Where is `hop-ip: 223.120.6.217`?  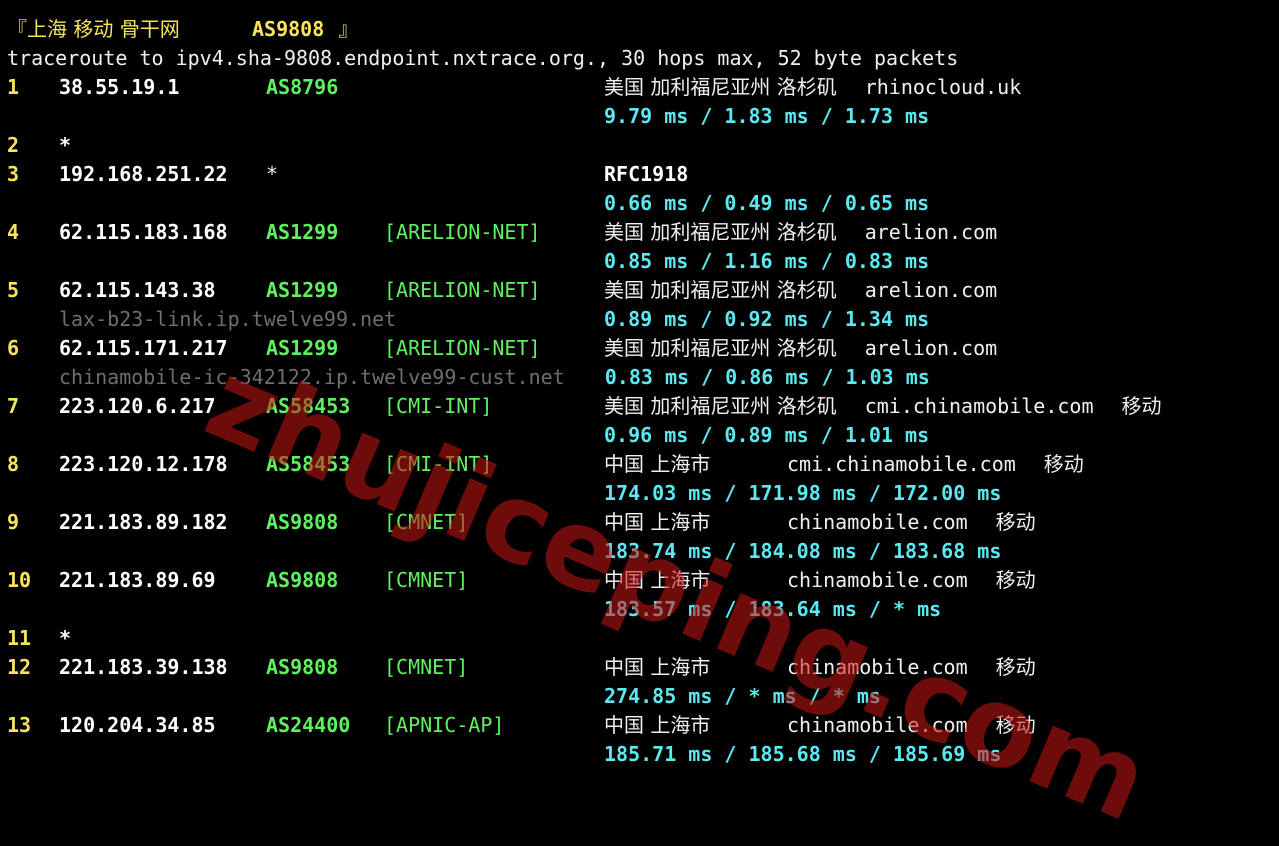
hop-ip: 223.120.6.217 is located at coordinates (137, 406).